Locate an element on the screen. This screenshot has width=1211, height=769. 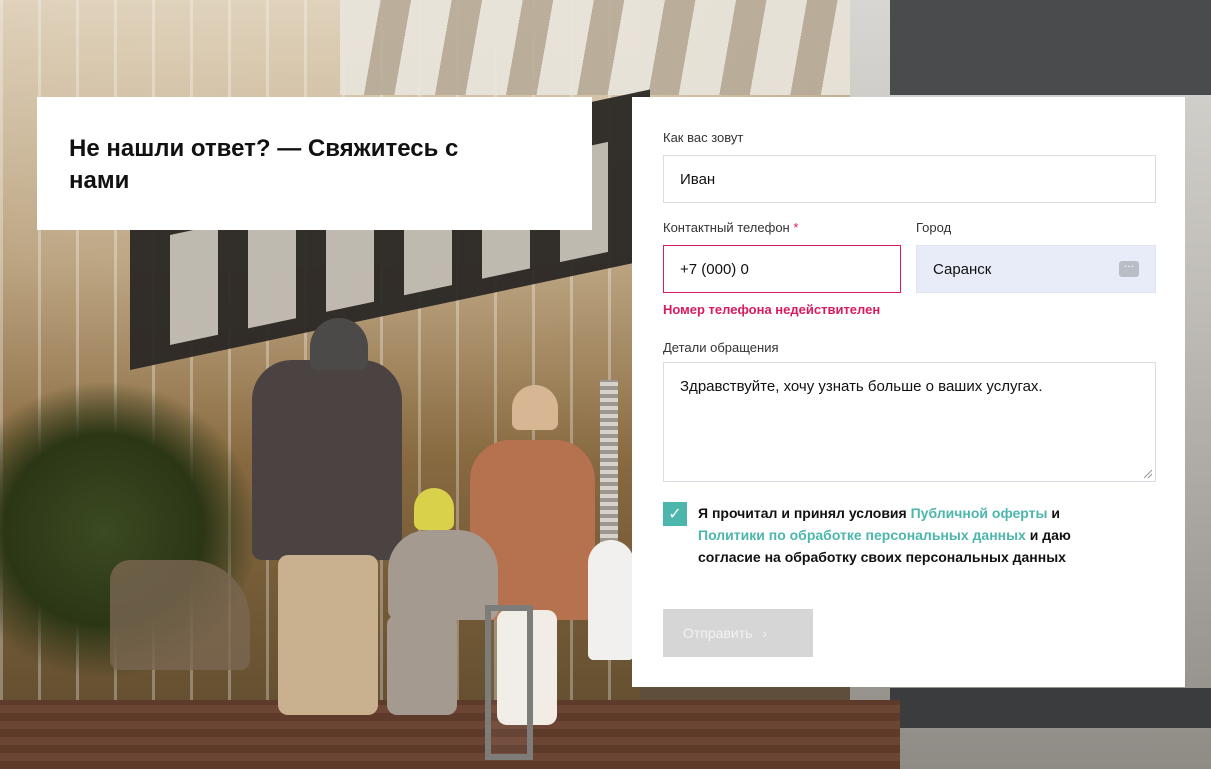
background-person-child-head is located at coordinates (434, 509).